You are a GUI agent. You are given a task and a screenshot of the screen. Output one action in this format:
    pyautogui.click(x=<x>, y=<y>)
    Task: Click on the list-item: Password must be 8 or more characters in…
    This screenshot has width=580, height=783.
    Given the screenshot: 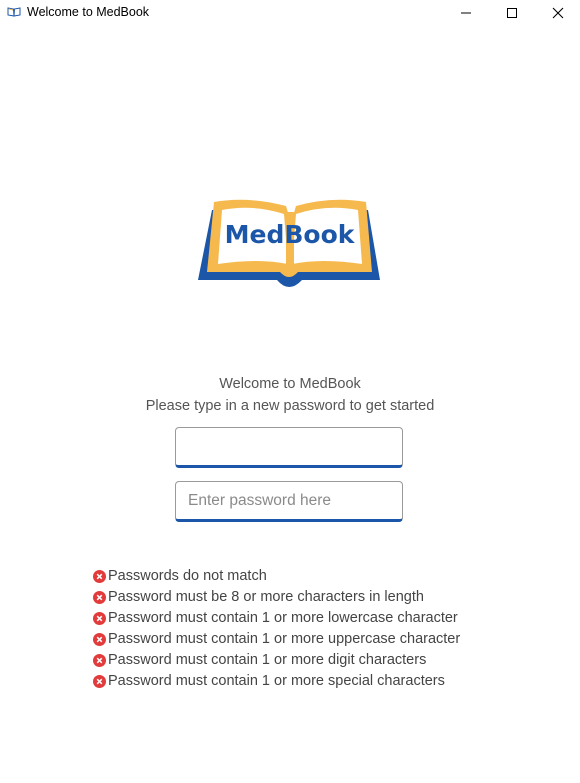 What is the action you would take?
    pyautogui.click(x=276, y=598)
    